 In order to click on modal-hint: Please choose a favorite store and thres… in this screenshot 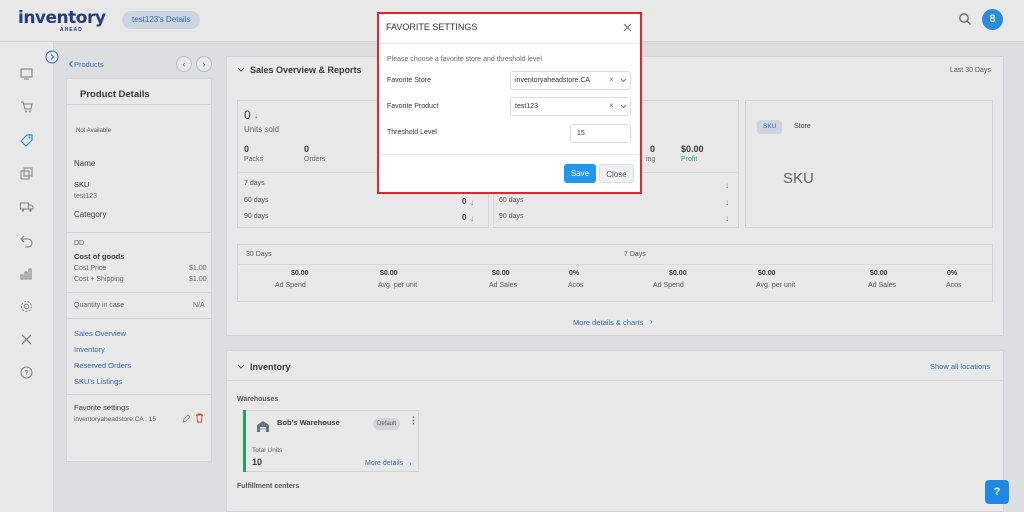, I will do `click(464, 59)`.